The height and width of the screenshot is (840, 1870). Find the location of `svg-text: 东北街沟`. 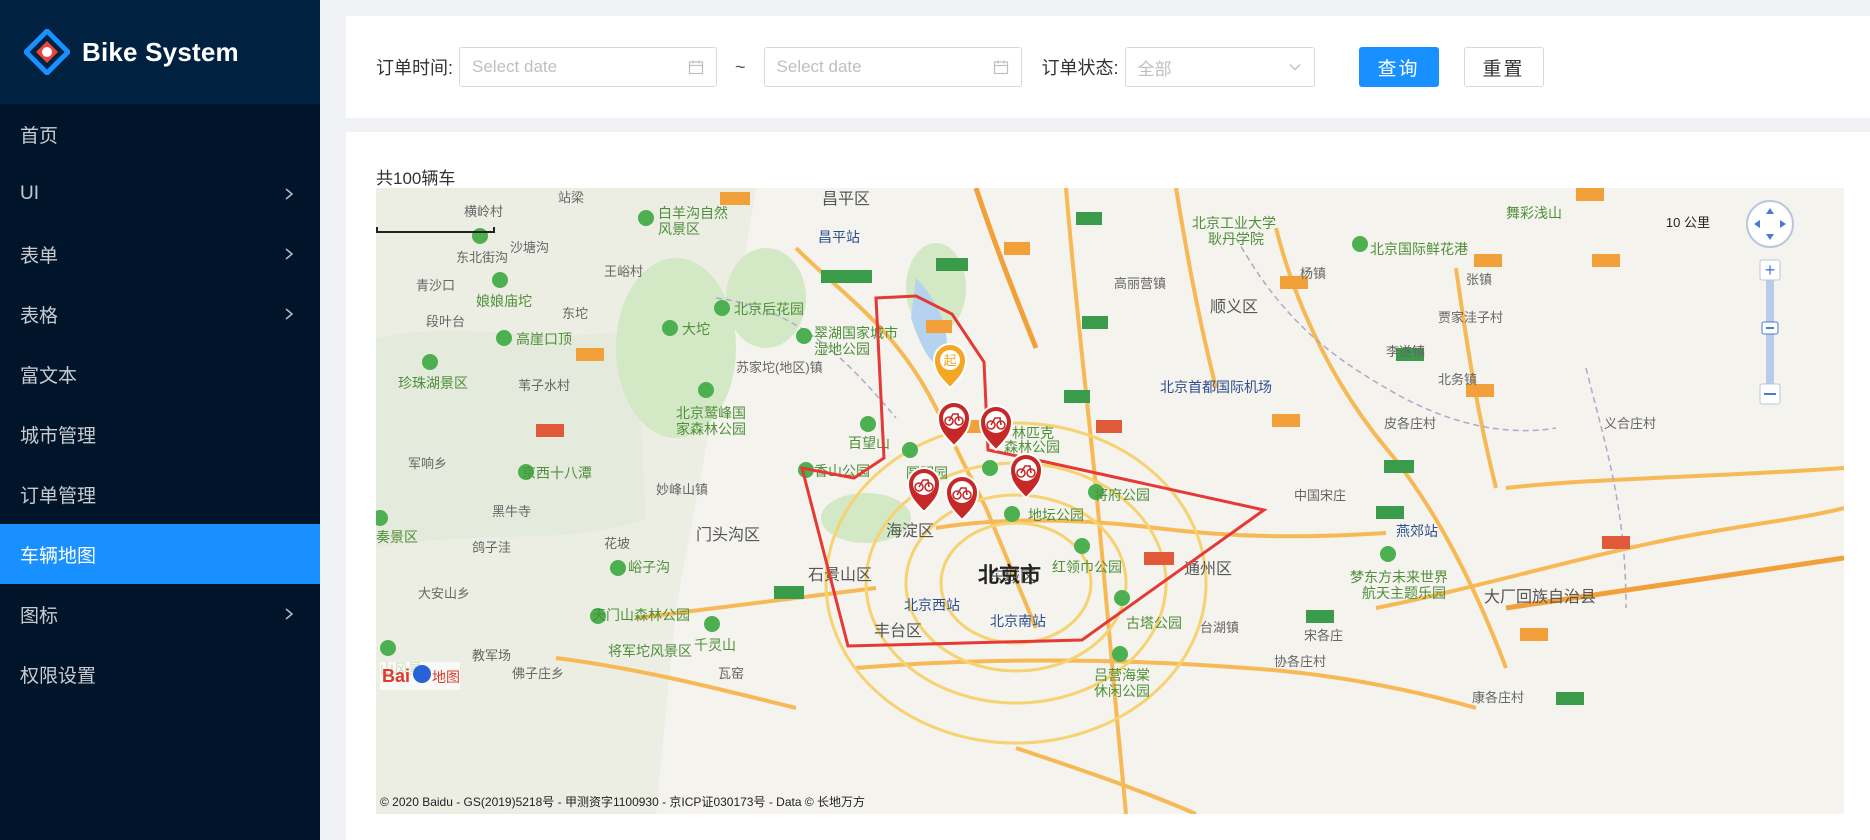

svg-text: 东北街沟 is located at coordinates (482, 257).